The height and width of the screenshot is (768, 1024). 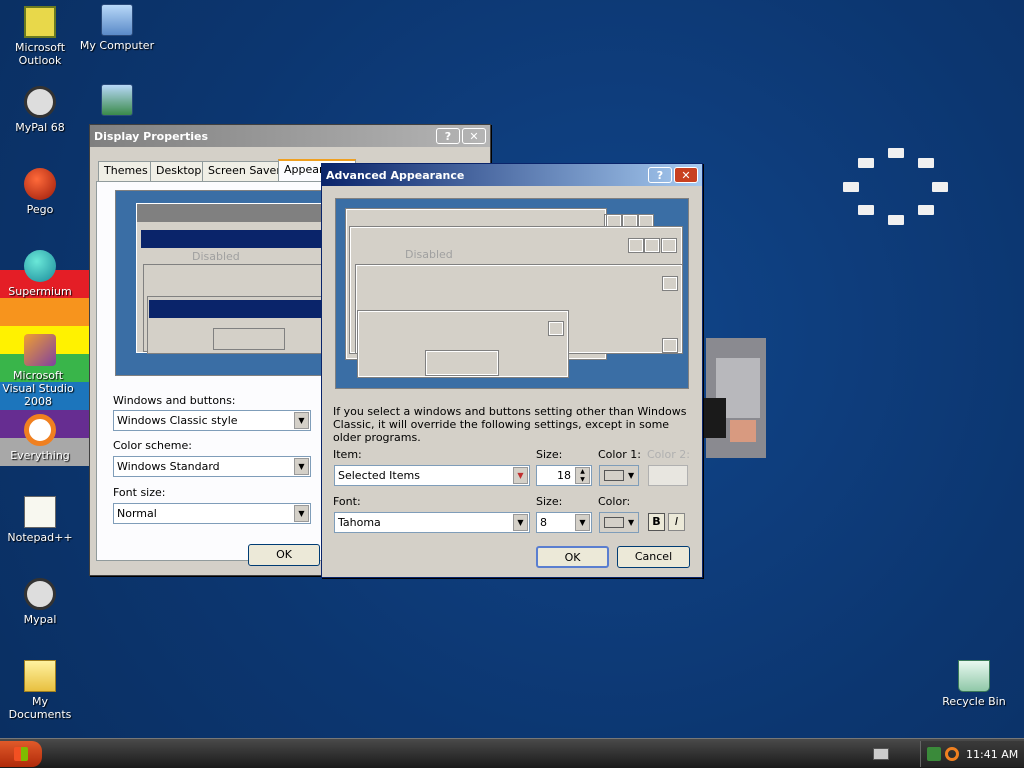 I want to click on size-label: Size:, so click(x=549, y=454).